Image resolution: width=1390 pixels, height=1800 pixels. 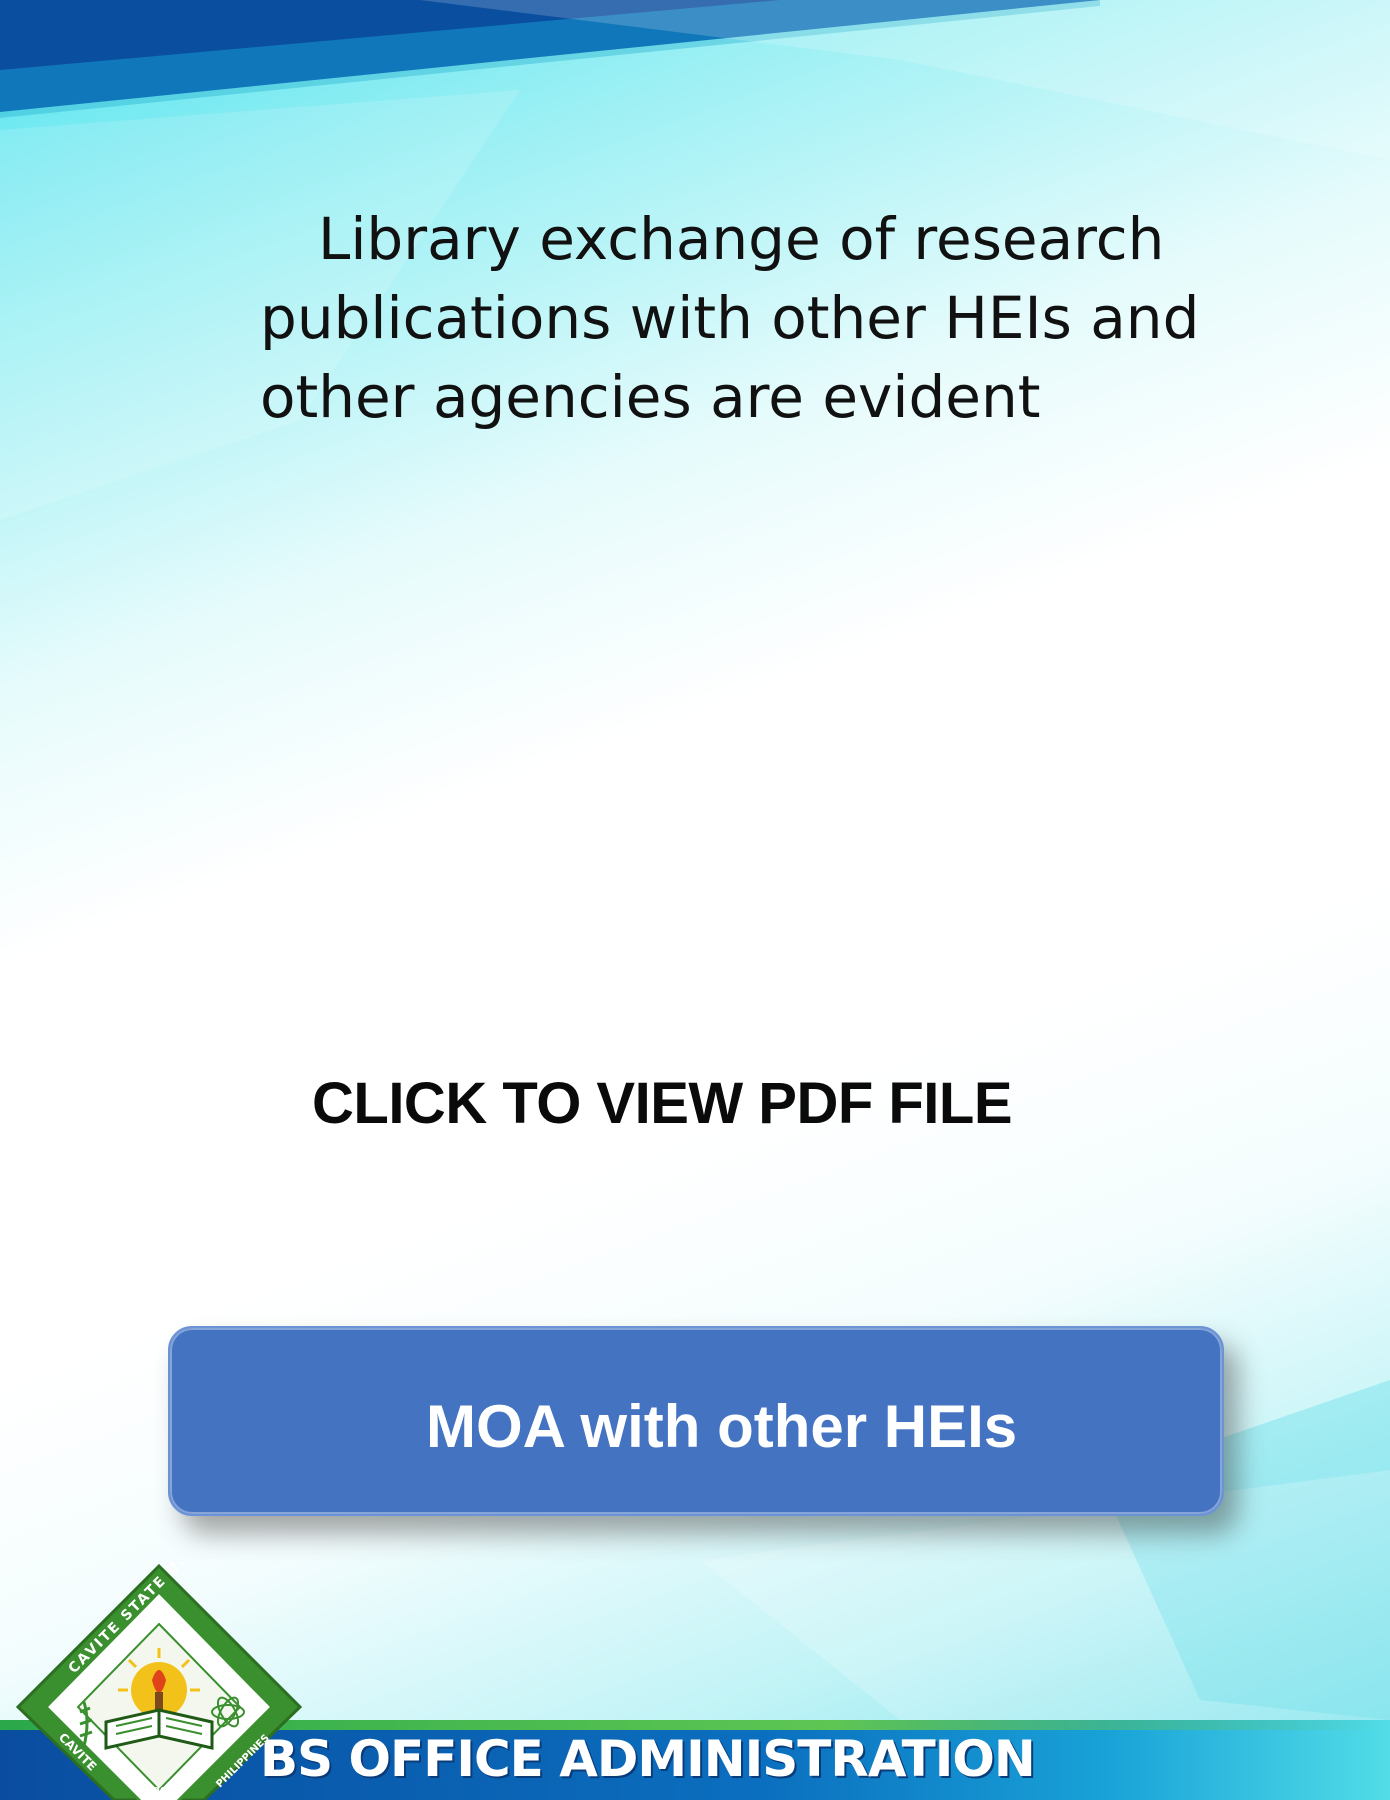 What do you see at coordinates (662, 1103) in the screenshot?
I see `click-to-view-pdf-link: CLICK TO VIEW PDF FILE` at bounding box center [662, 1103].